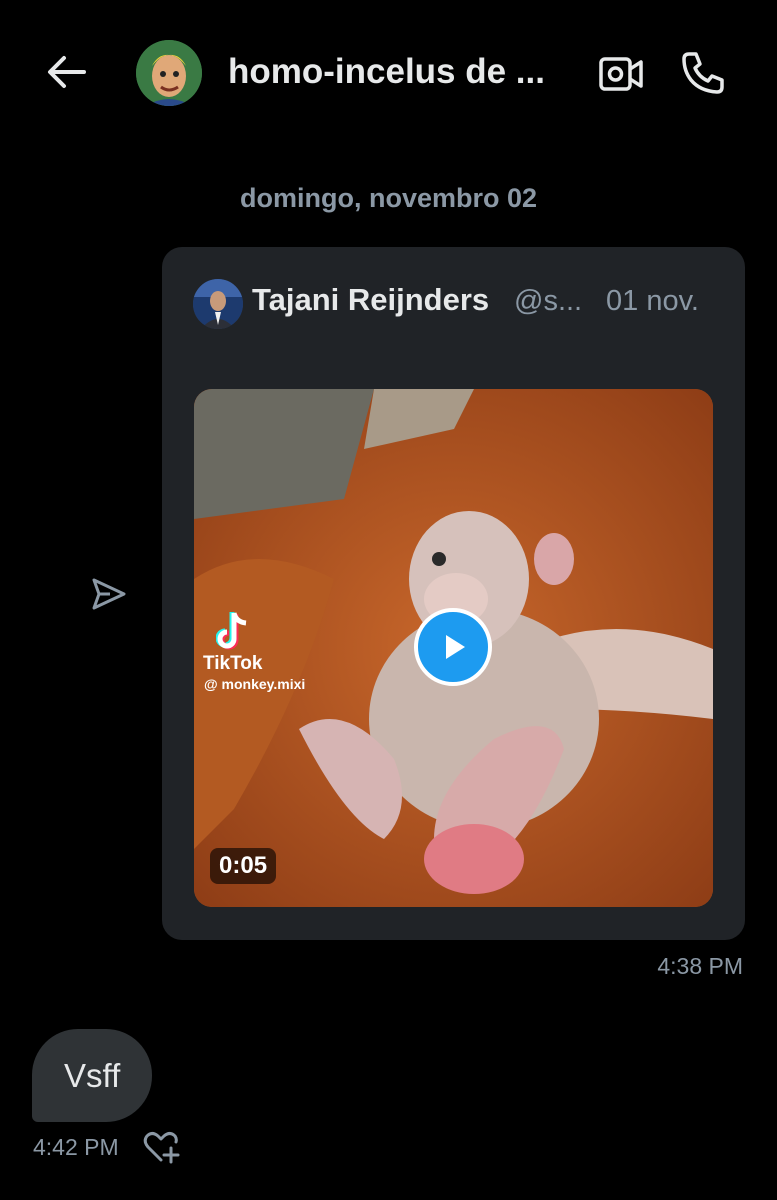 This screenshot has width=777, height=1200. Describe the element at coordinates (243, 866) in the screenshot. I see `video-duration-badge: 0:05` at that location.